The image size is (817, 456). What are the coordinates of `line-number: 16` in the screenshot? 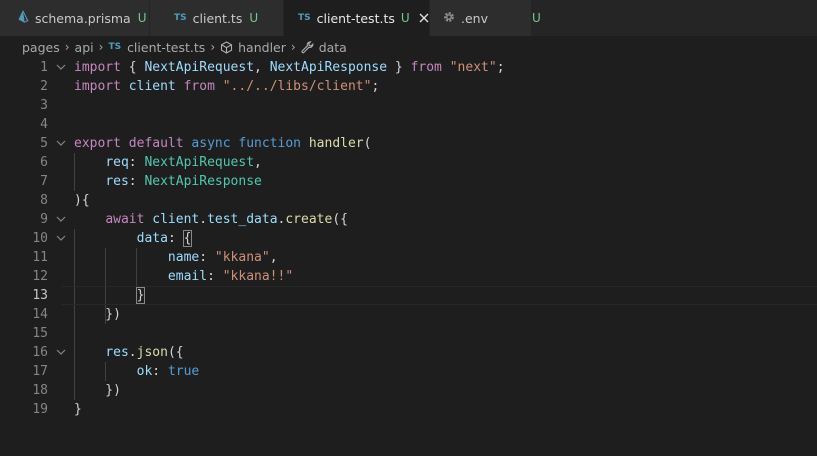 It's located at (40, 352).